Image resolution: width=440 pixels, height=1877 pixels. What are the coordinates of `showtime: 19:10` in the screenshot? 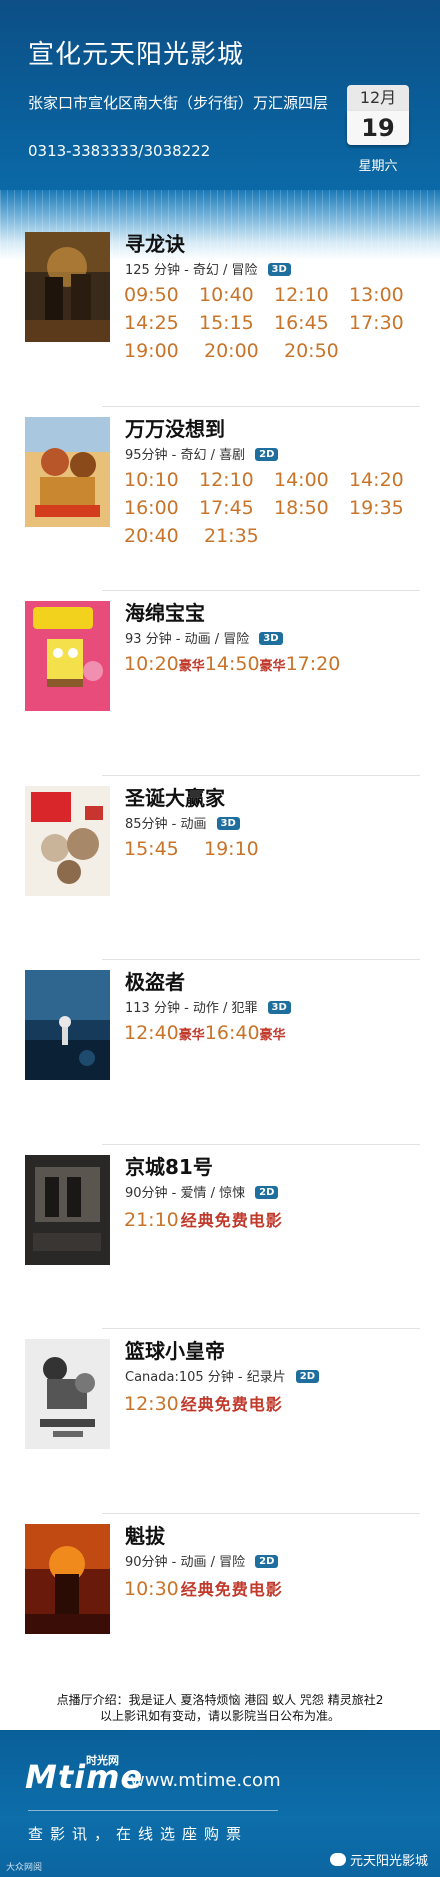 It's located at (244, 852).